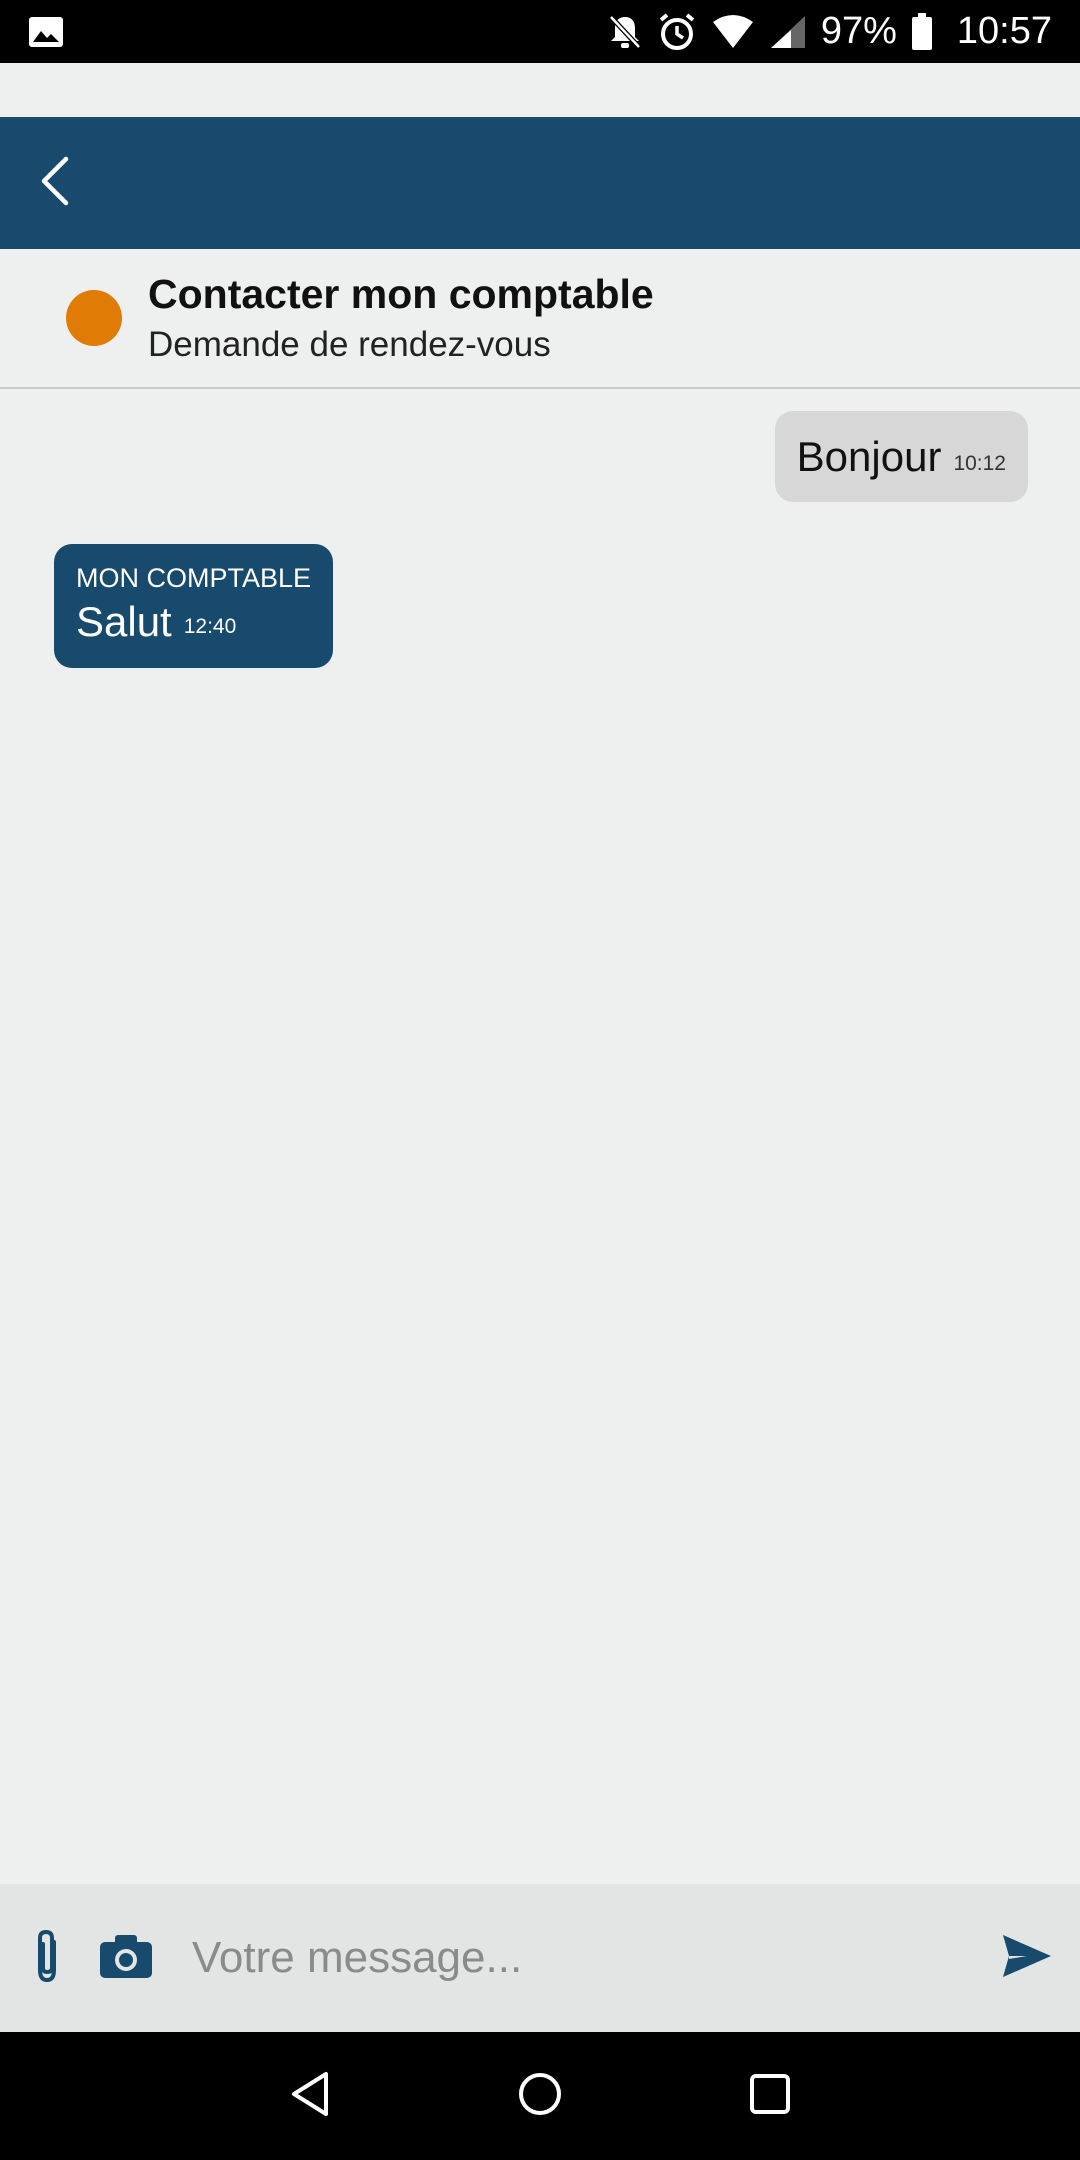 Image resolution: width=1080 pixels, height=2160 pixels. What do you see at coordinates (194, 606) in the screenshot?
I see `message-incoming: MON COMPTABLE Salut 12:40` at bounding box center [194, 606].